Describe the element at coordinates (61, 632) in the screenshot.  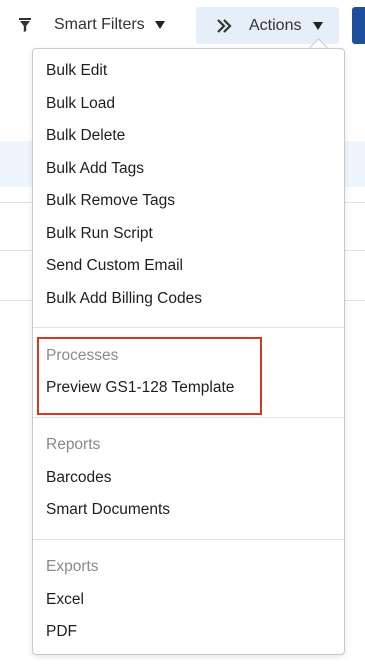
I see `menu-item-pdf: PDF` at that location.